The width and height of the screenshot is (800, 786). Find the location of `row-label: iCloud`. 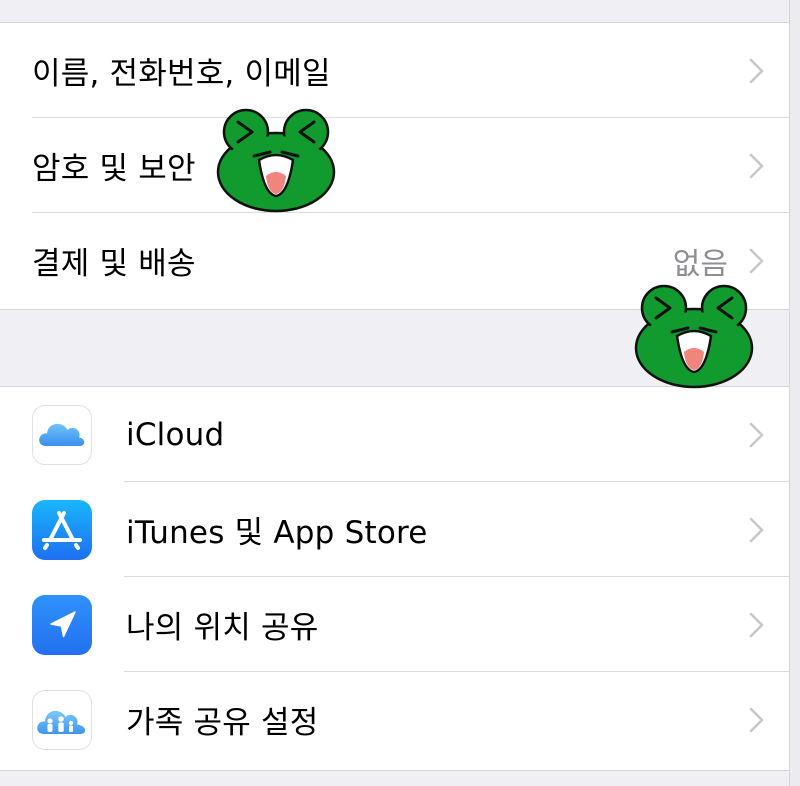

row-label: iCloud is located at coordinates (175, 434).